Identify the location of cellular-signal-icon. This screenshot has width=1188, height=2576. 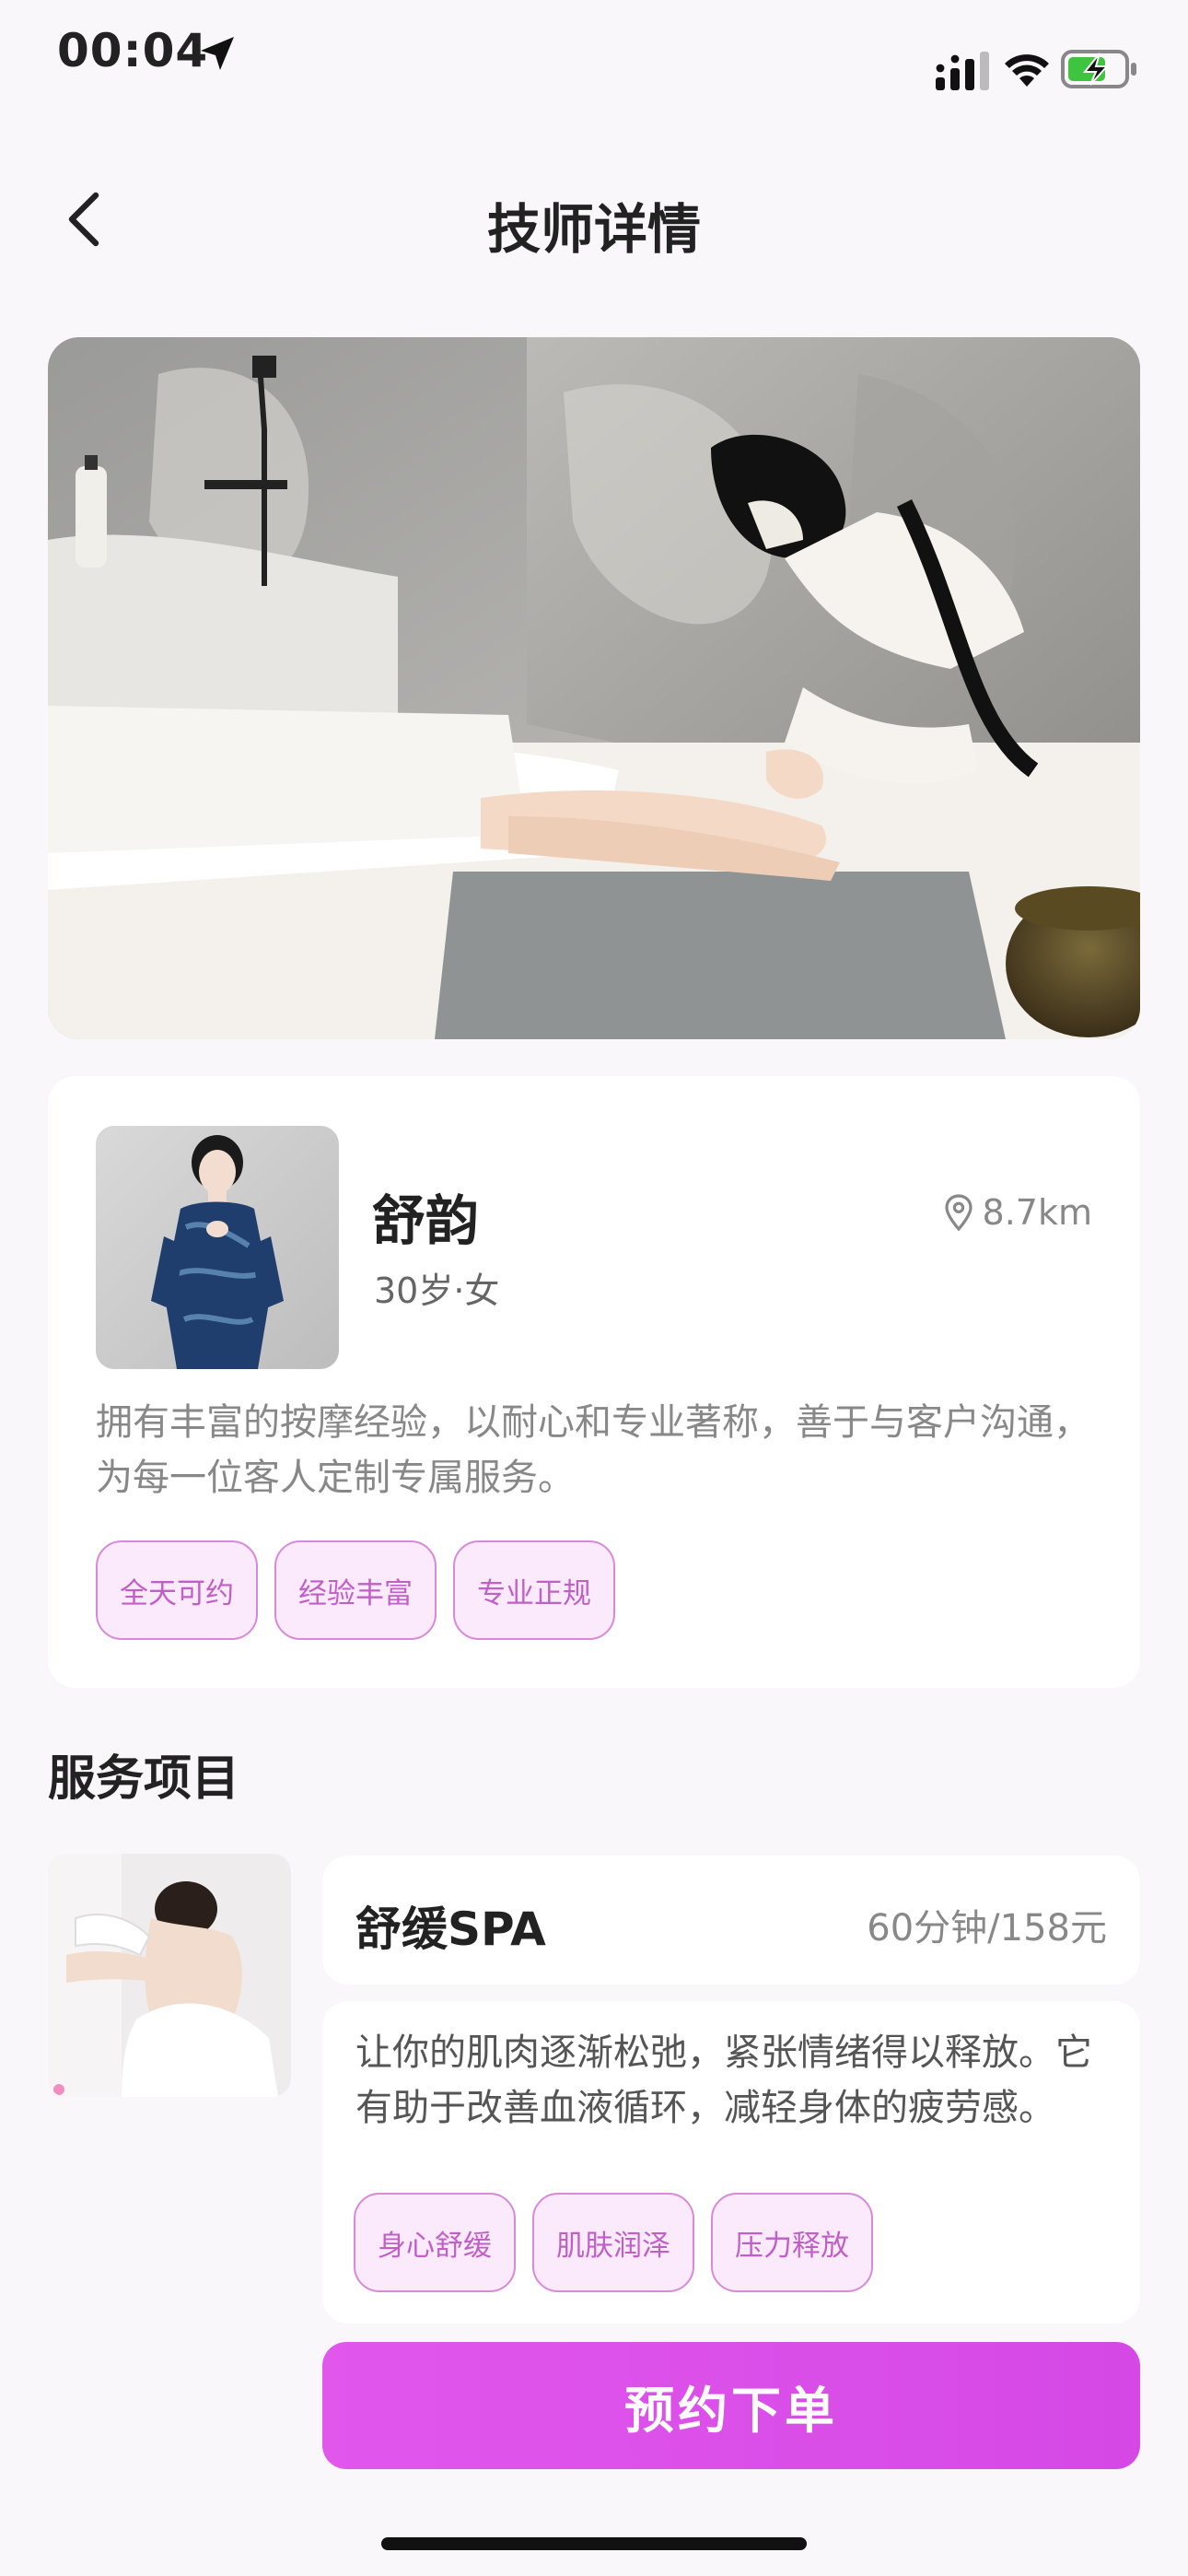
(962, 71).